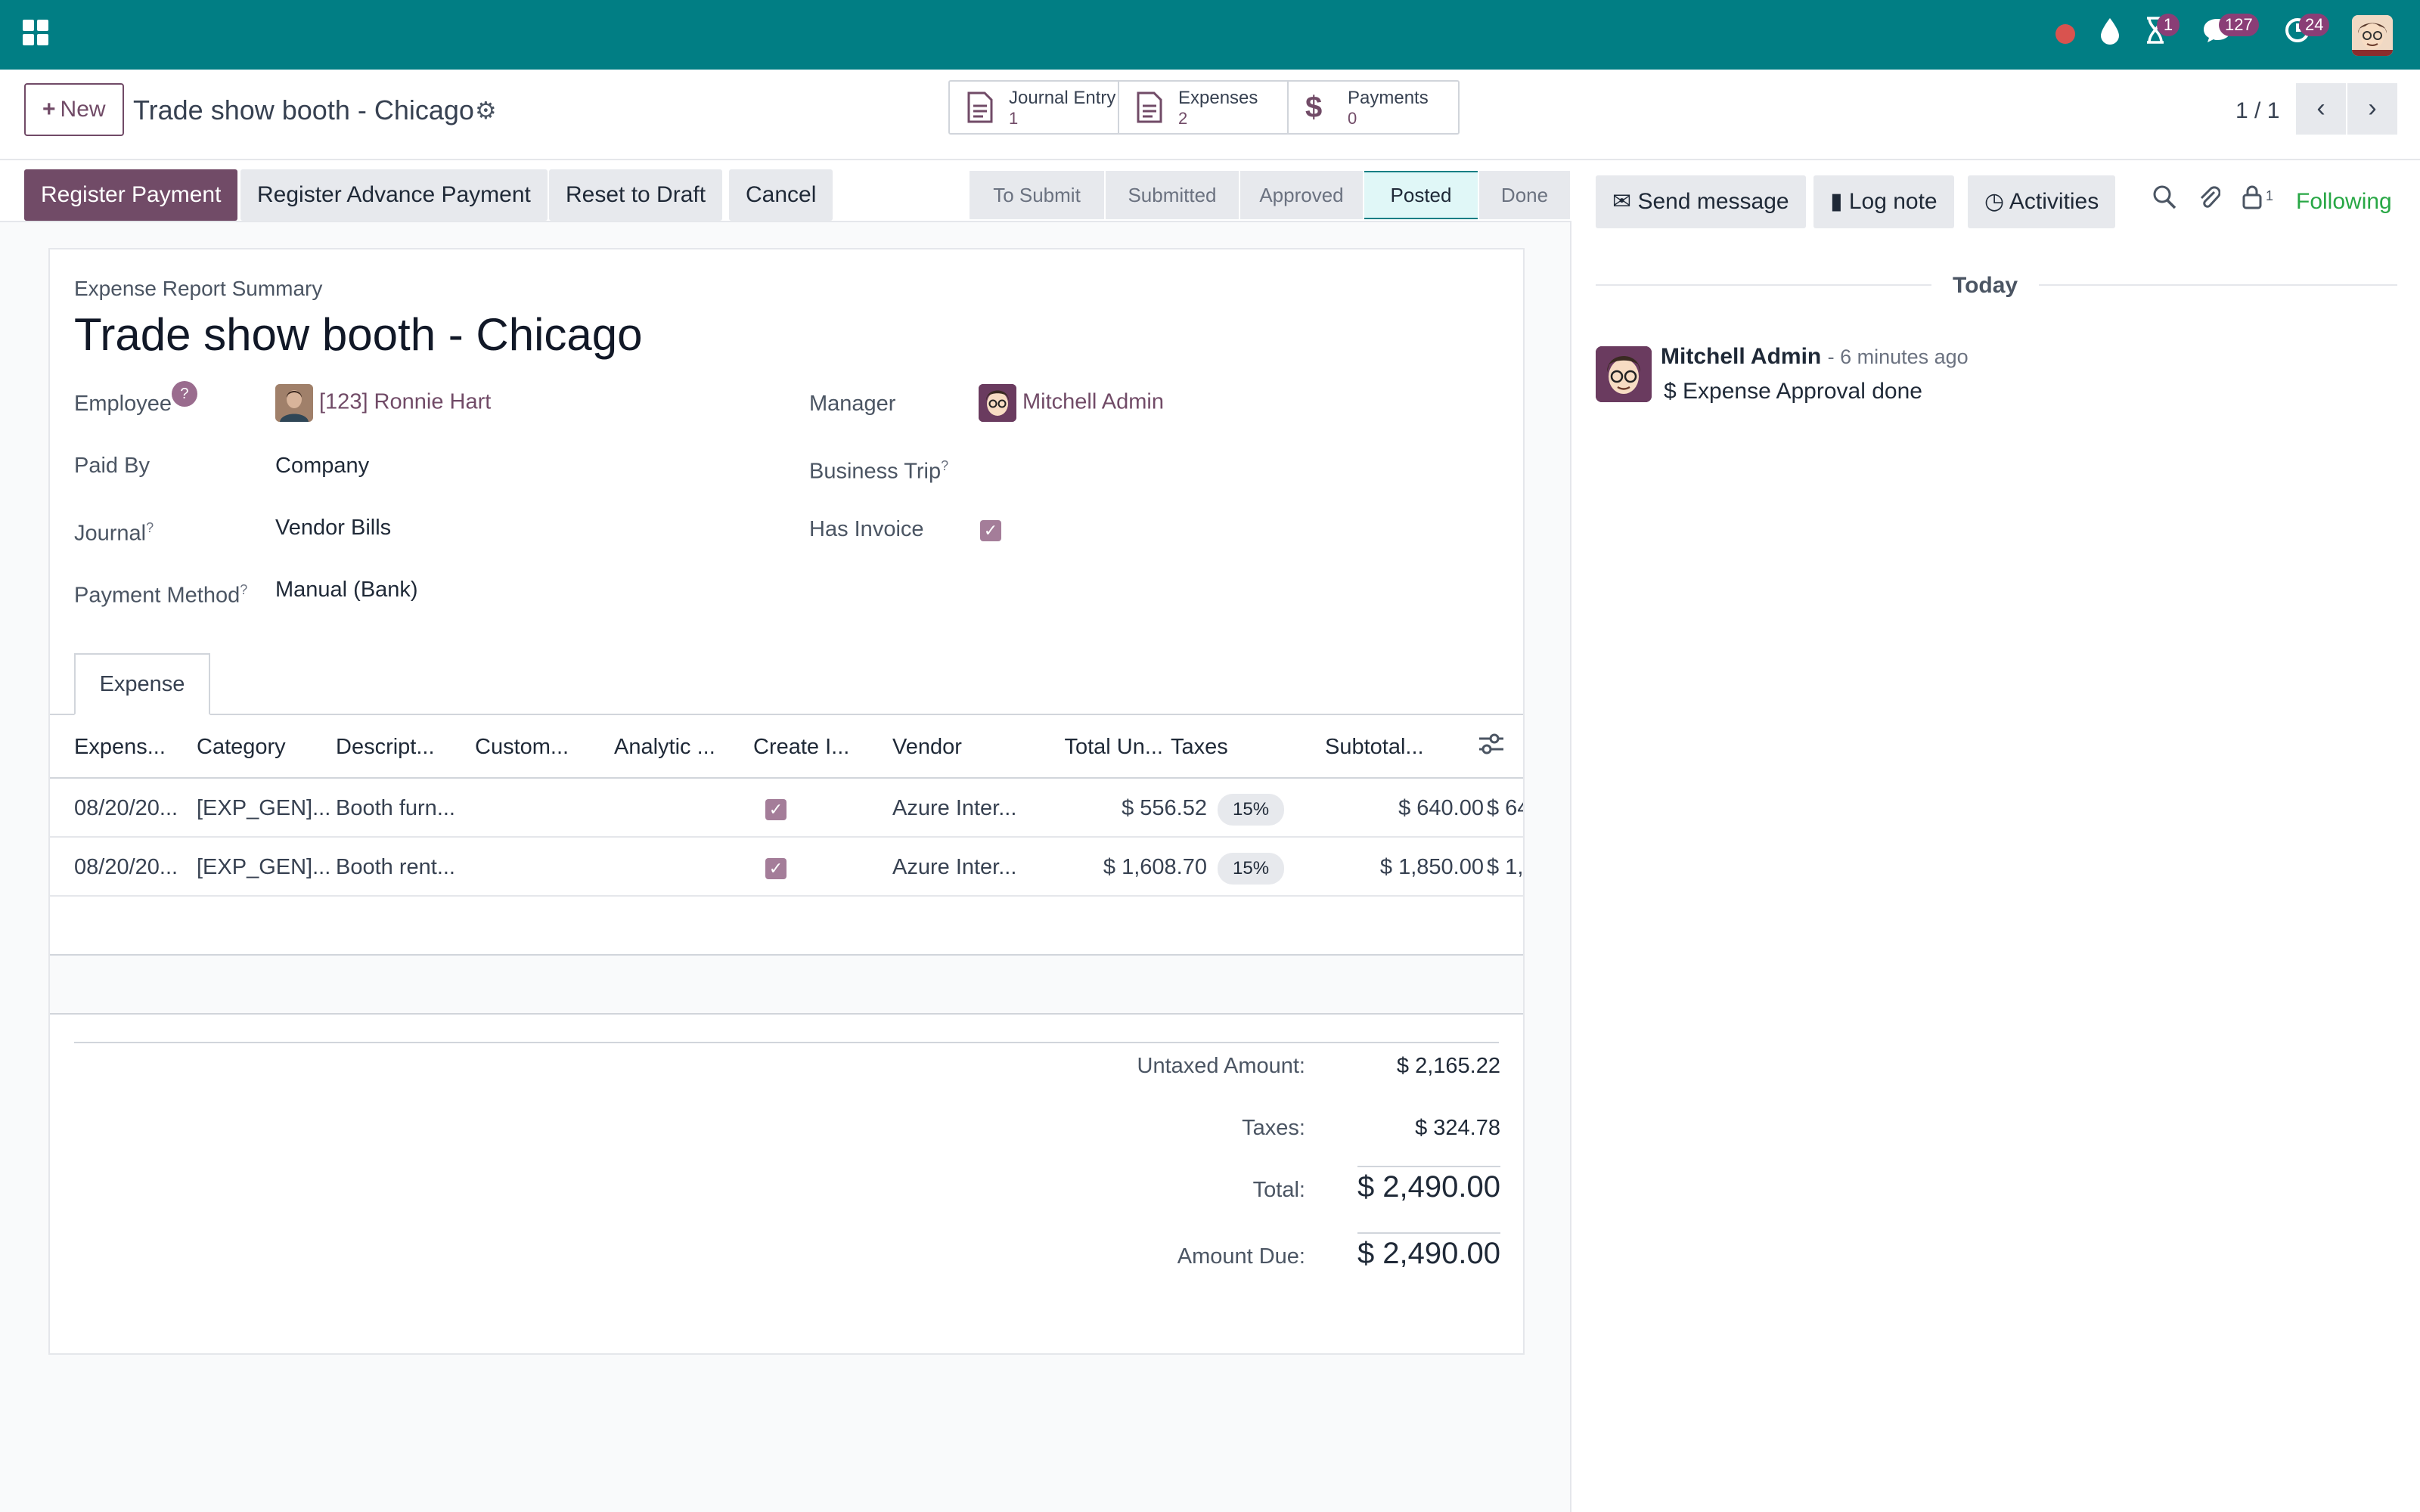 Image resolution: width=2420 pixels, height=1512 pixels. What do you see at coordinates (2065, 34) in the screenshot?
I see `recording-indicator-icon` at bounding box center [2065, 34].